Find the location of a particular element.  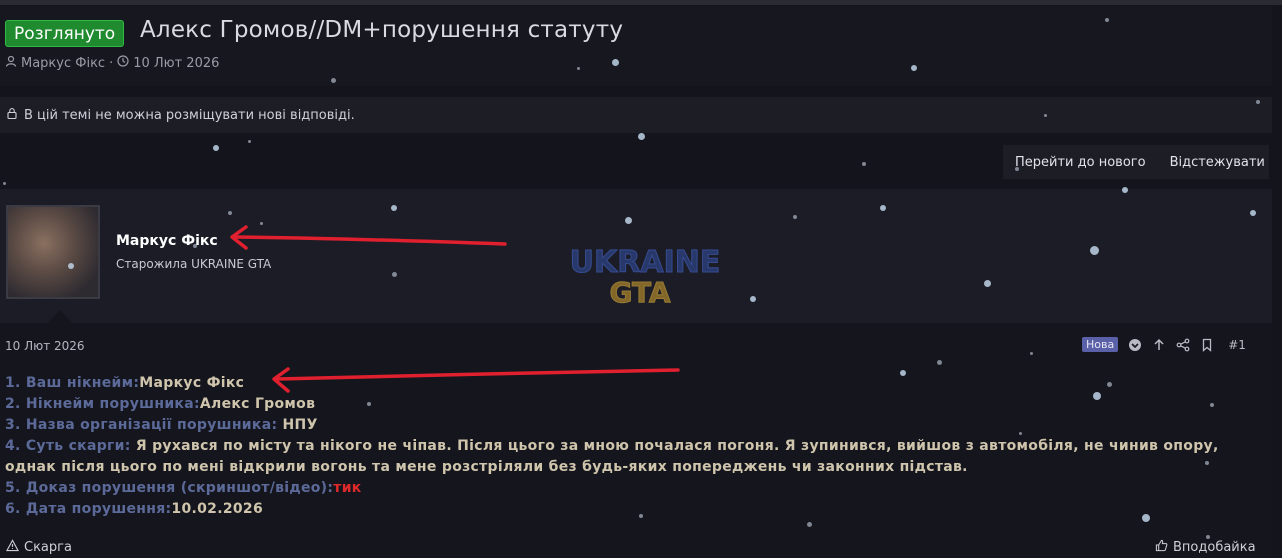

line-value: НПУ is located at coordinates (300, 425).